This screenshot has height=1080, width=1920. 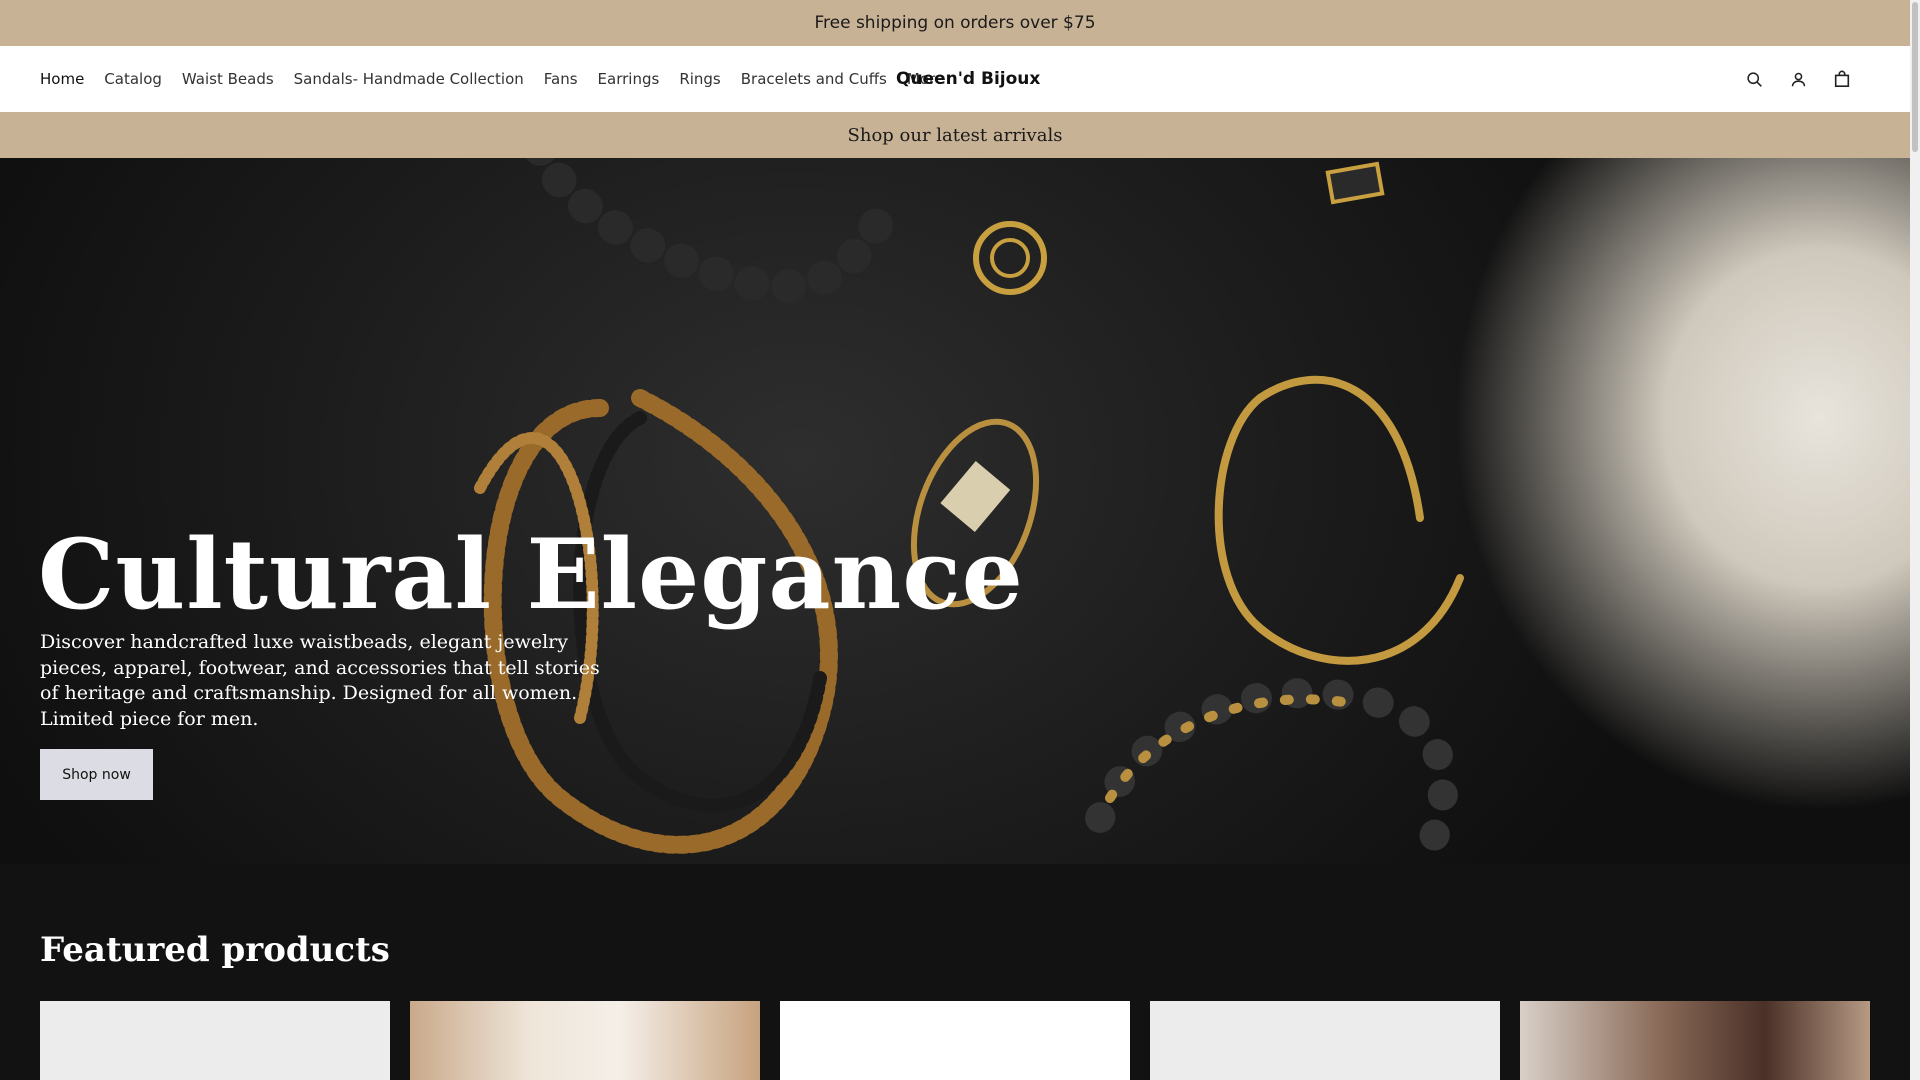 I want to click on announcement-text: Free shipping on orders over $75, so click(x=955, y=23).